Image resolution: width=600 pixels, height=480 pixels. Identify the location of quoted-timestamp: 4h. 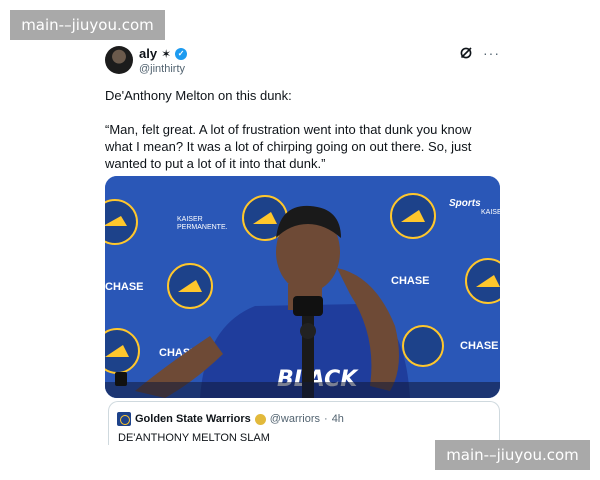
(338, 419).